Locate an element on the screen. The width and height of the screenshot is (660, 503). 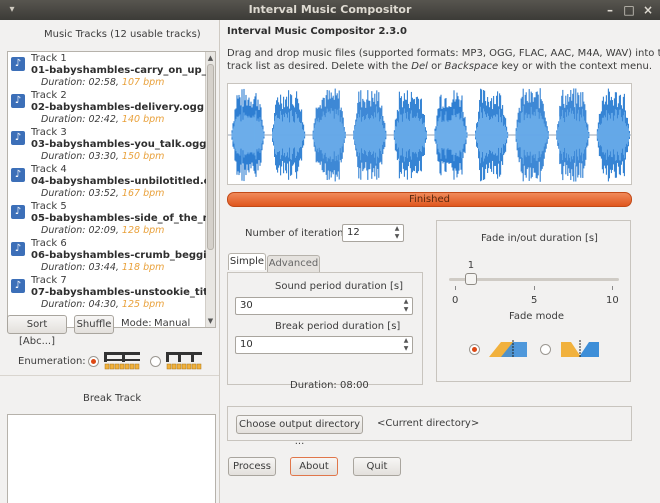
track-bpm: 128 bpm is located at coordinates (143, 230).